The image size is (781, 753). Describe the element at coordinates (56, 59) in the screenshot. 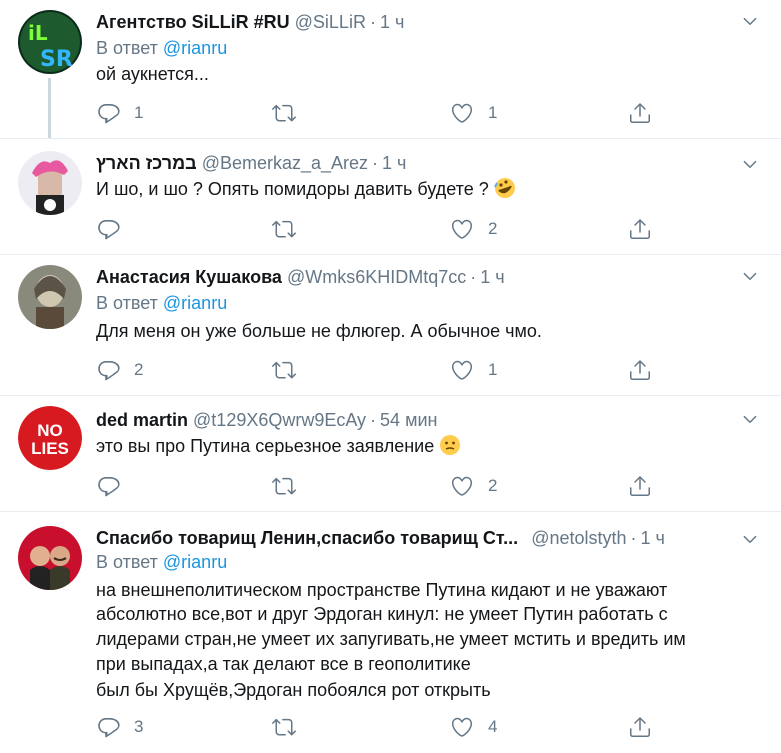

I see `svg-text: SR` at that location.